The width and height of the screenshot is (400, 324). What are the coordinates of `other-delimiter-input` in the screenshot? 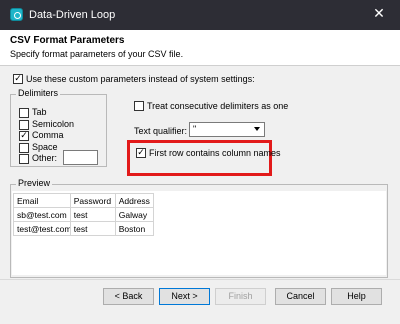 It's located at (80, 157).